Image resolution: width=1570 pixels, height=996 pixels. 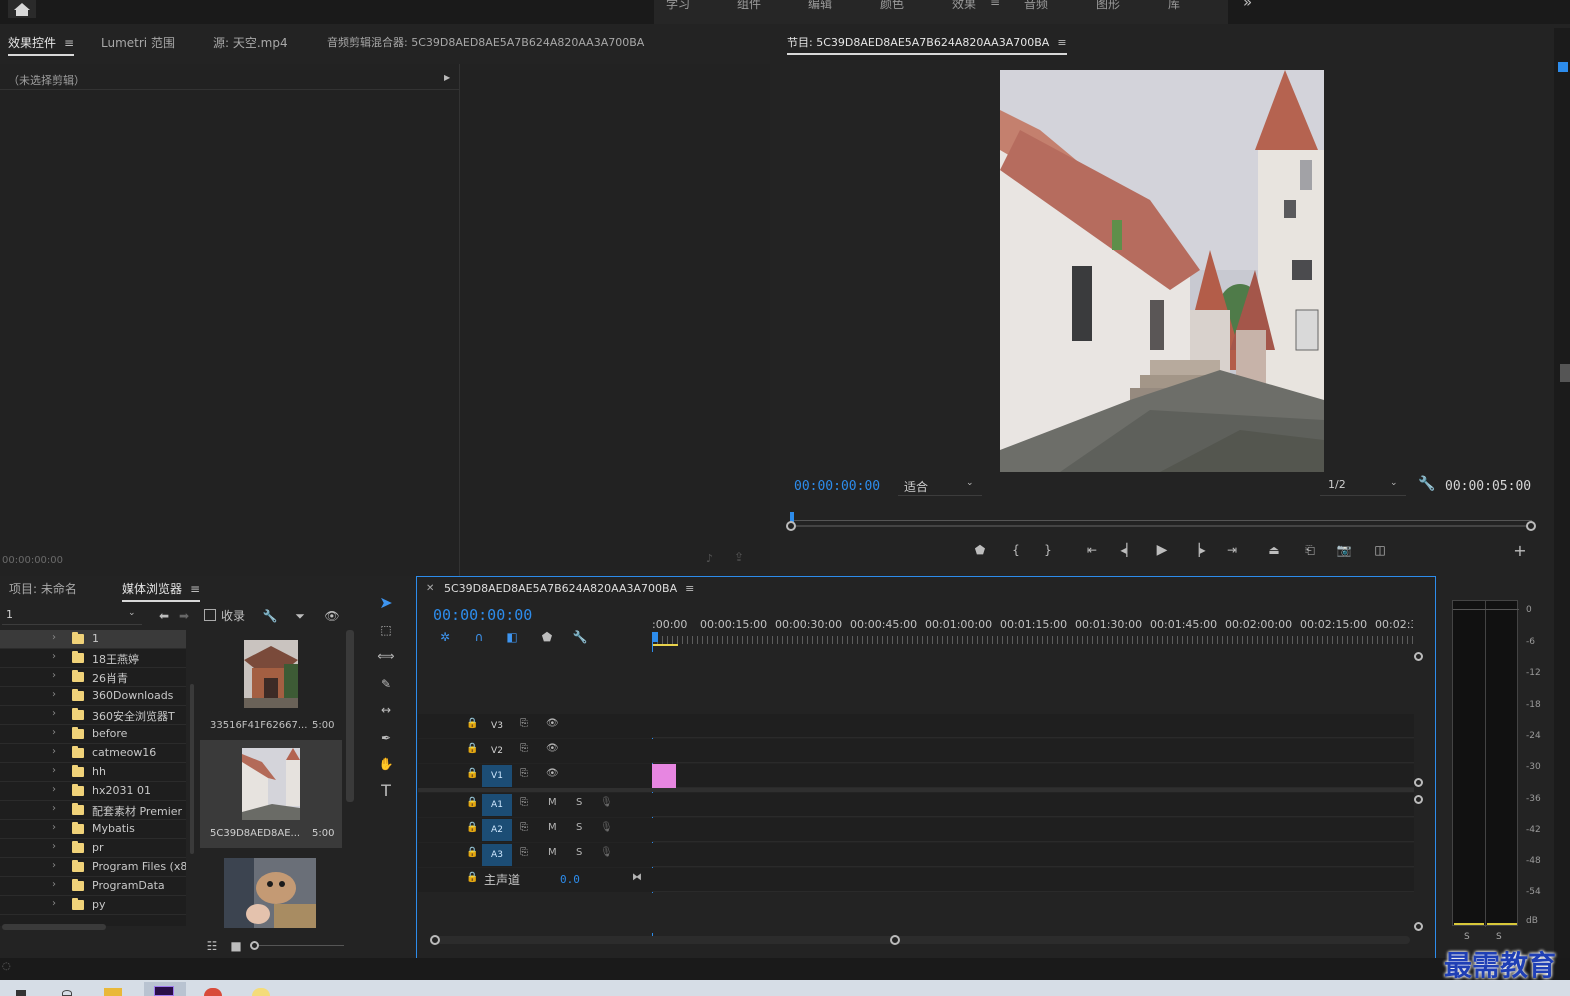 What do you see at coordinates (637, 877) in the screenshot?
I see `go-to-end-icon: ⧓` at bounding box center [637, 877].